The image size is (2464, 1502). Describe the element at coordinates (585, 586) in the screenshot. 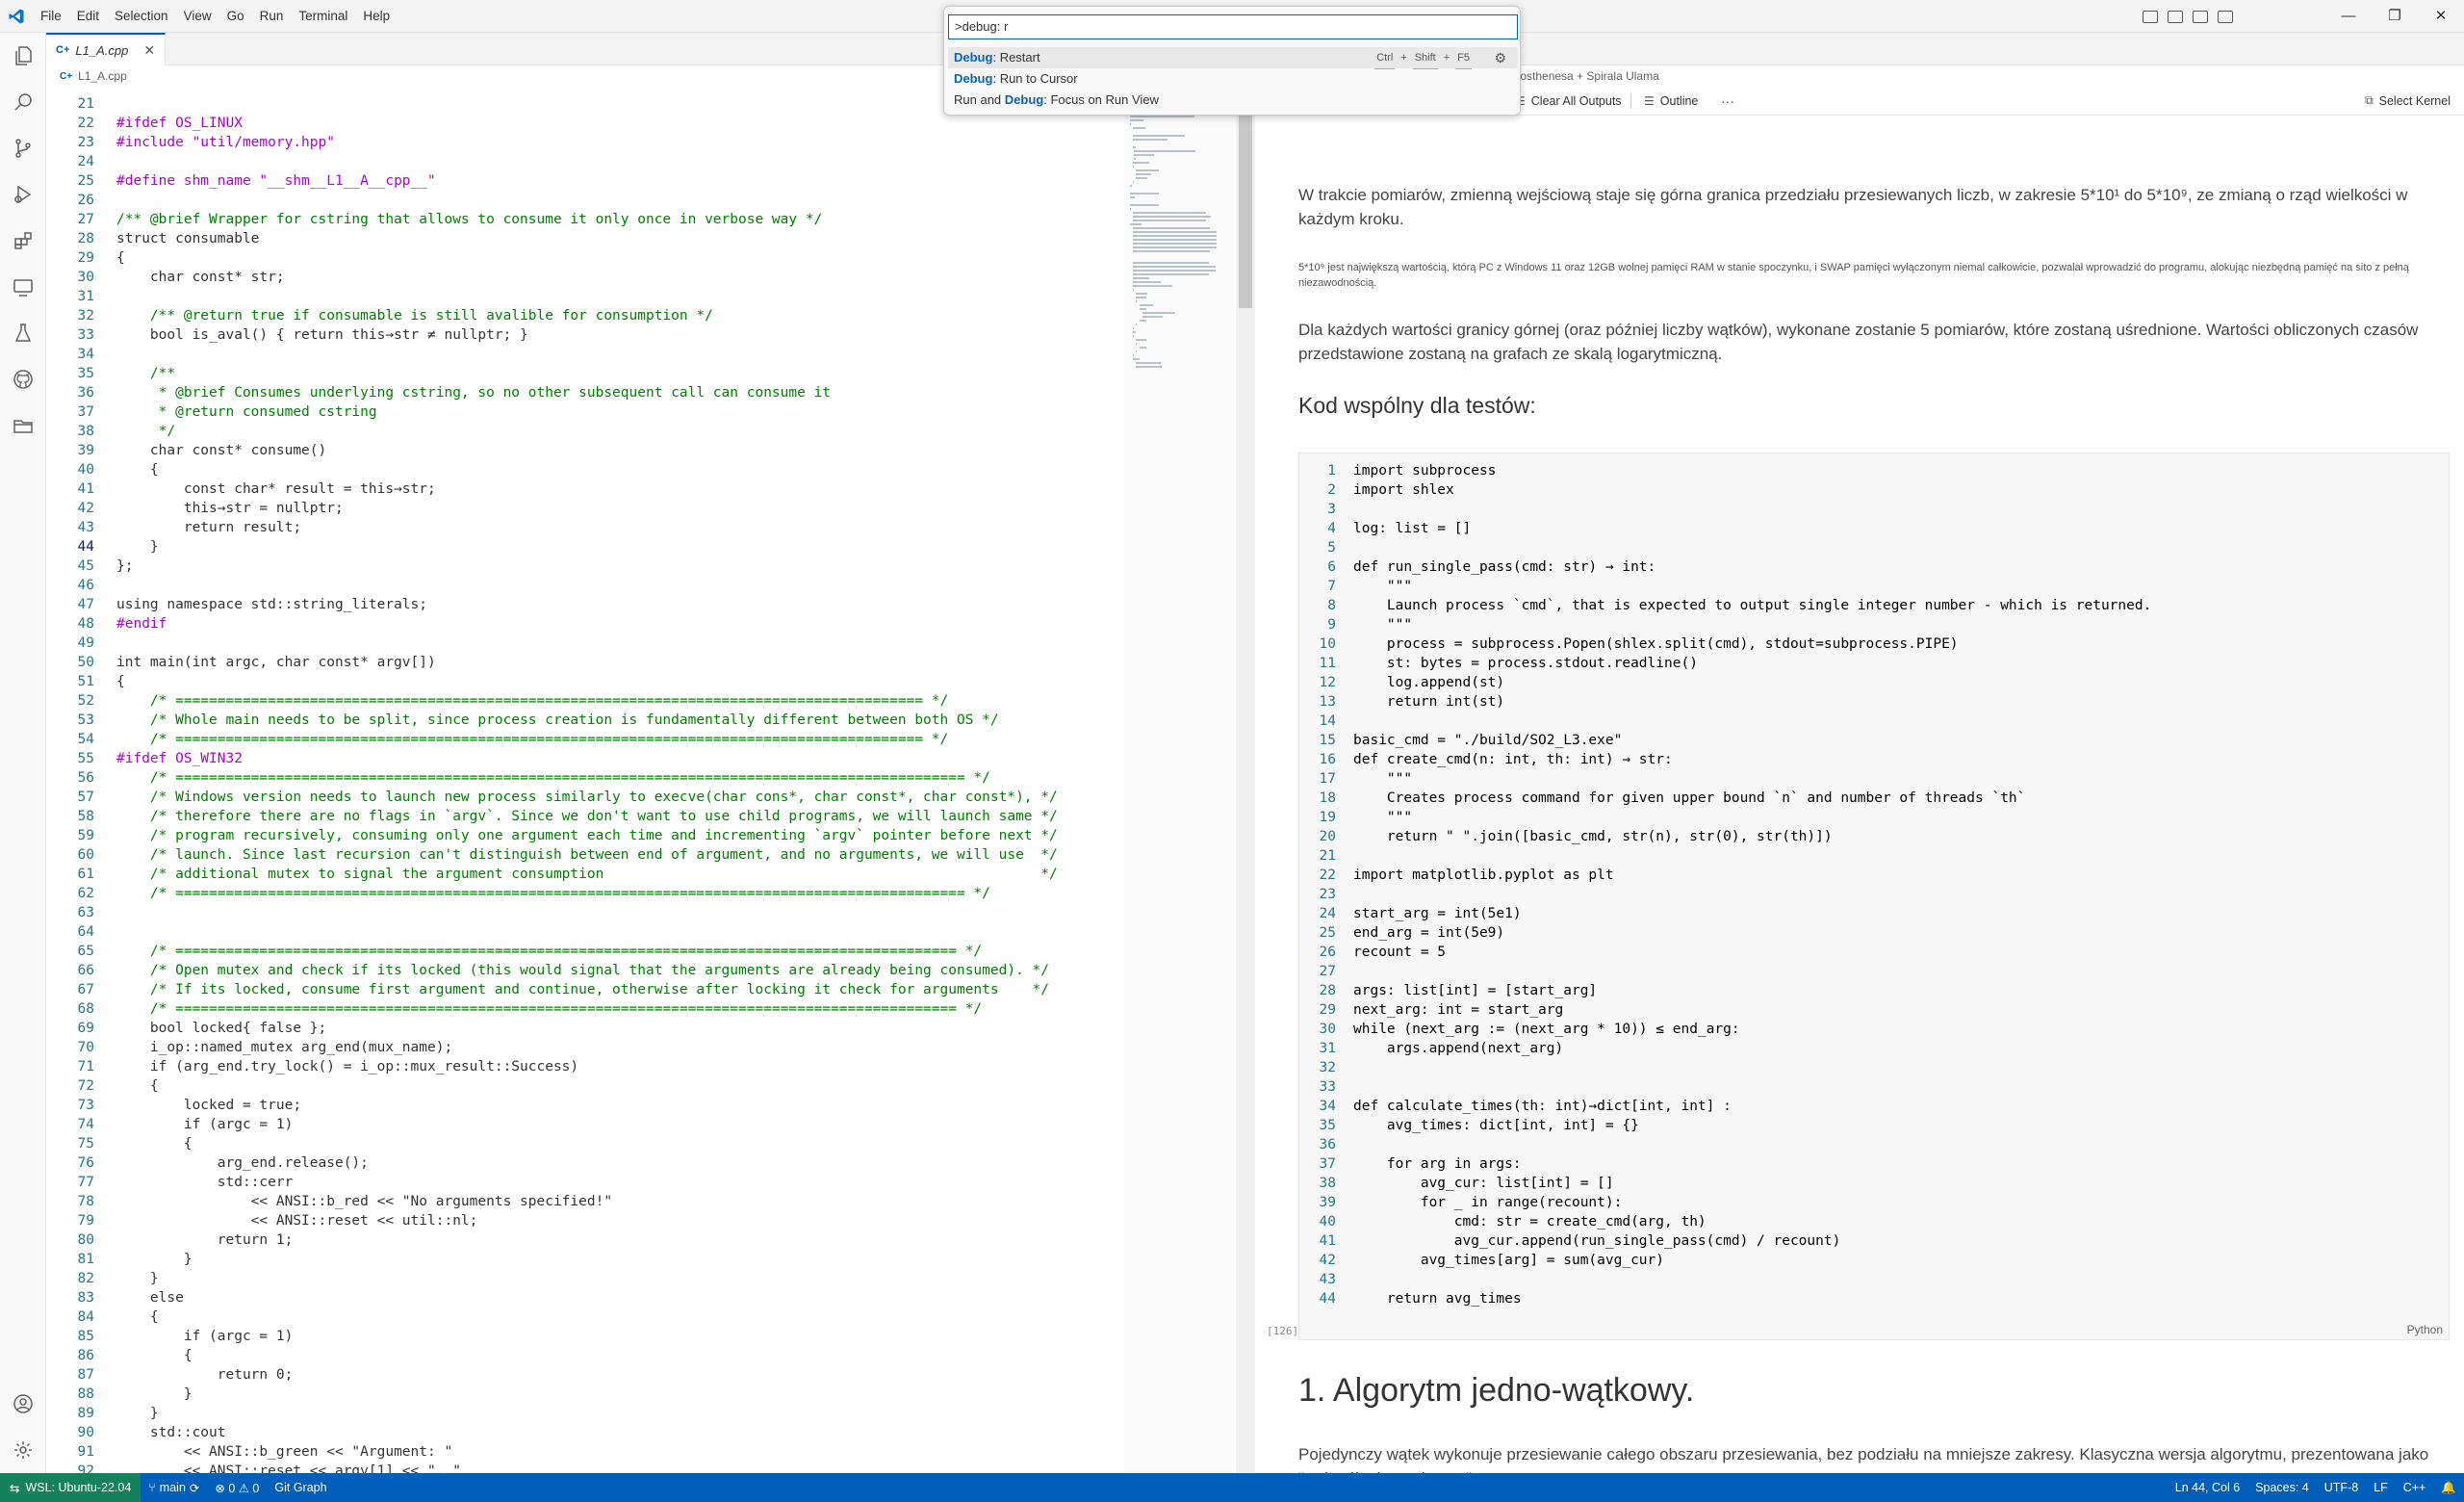

I see `code-line: 46` at that location.